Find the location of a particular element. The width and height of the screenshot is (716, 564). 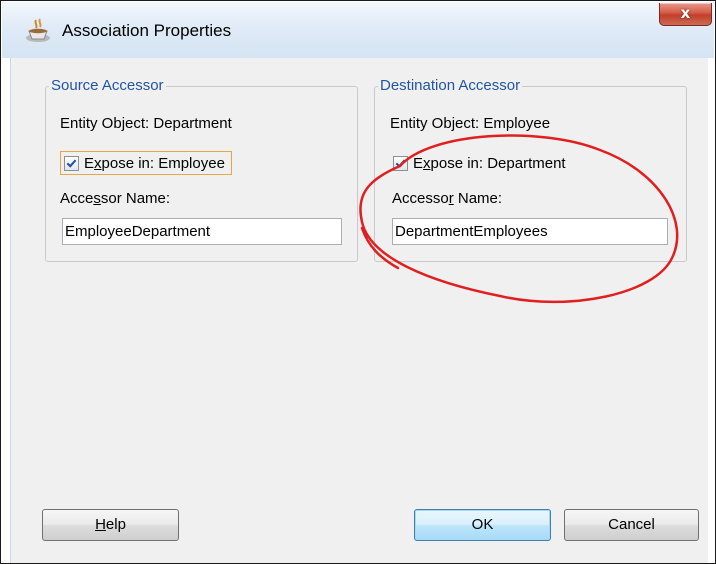

source-entity-label: Entity Object: Department is located at coordinates (146, 123).